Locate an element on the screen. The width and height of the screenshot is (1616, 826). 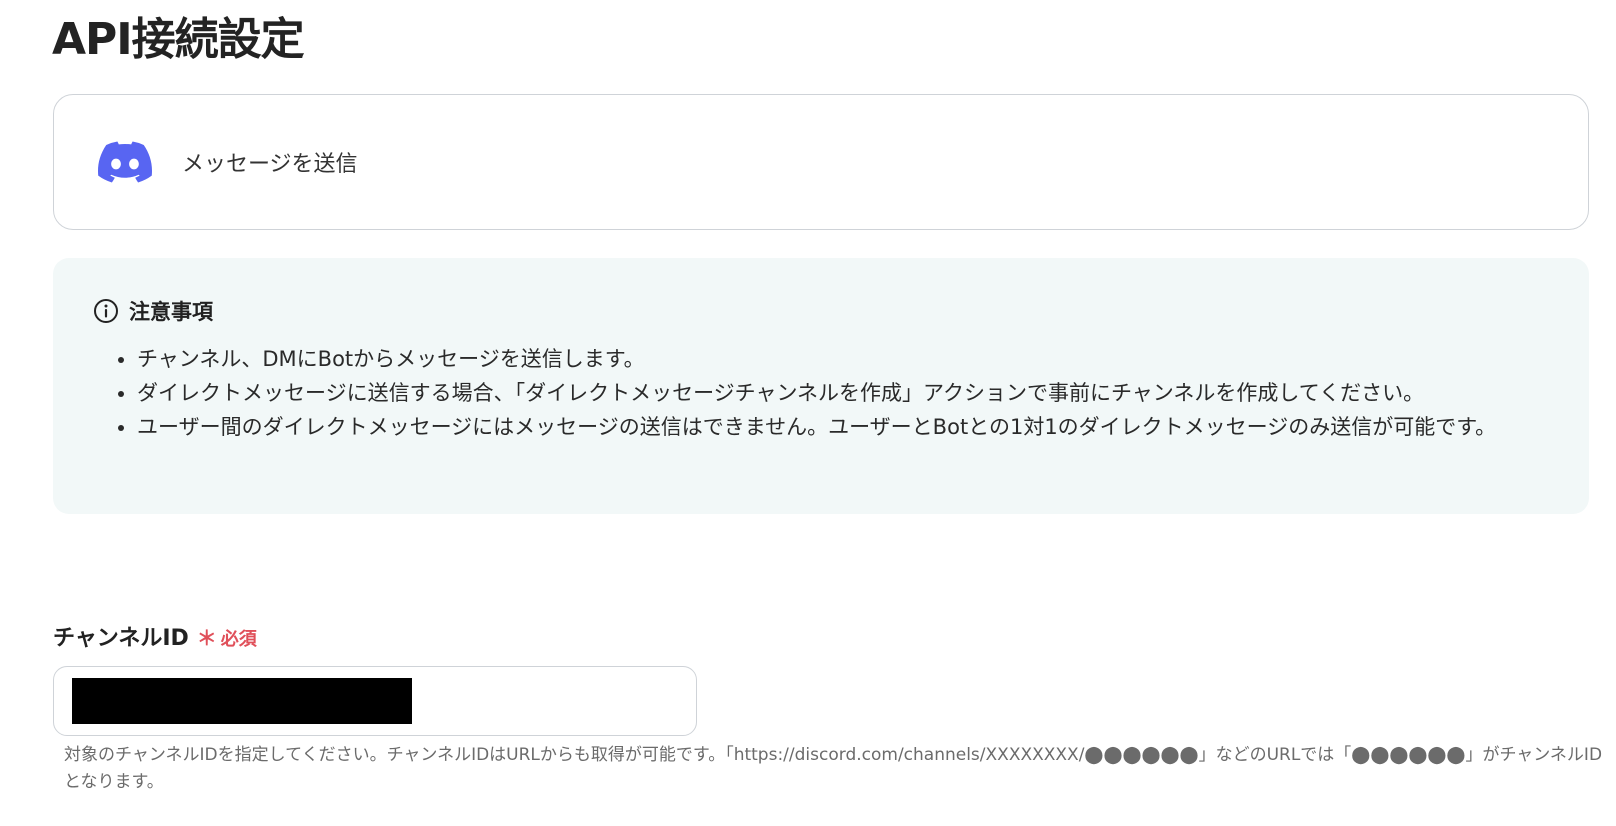
required-badge: 必須 is located at coordinates (238, 639).